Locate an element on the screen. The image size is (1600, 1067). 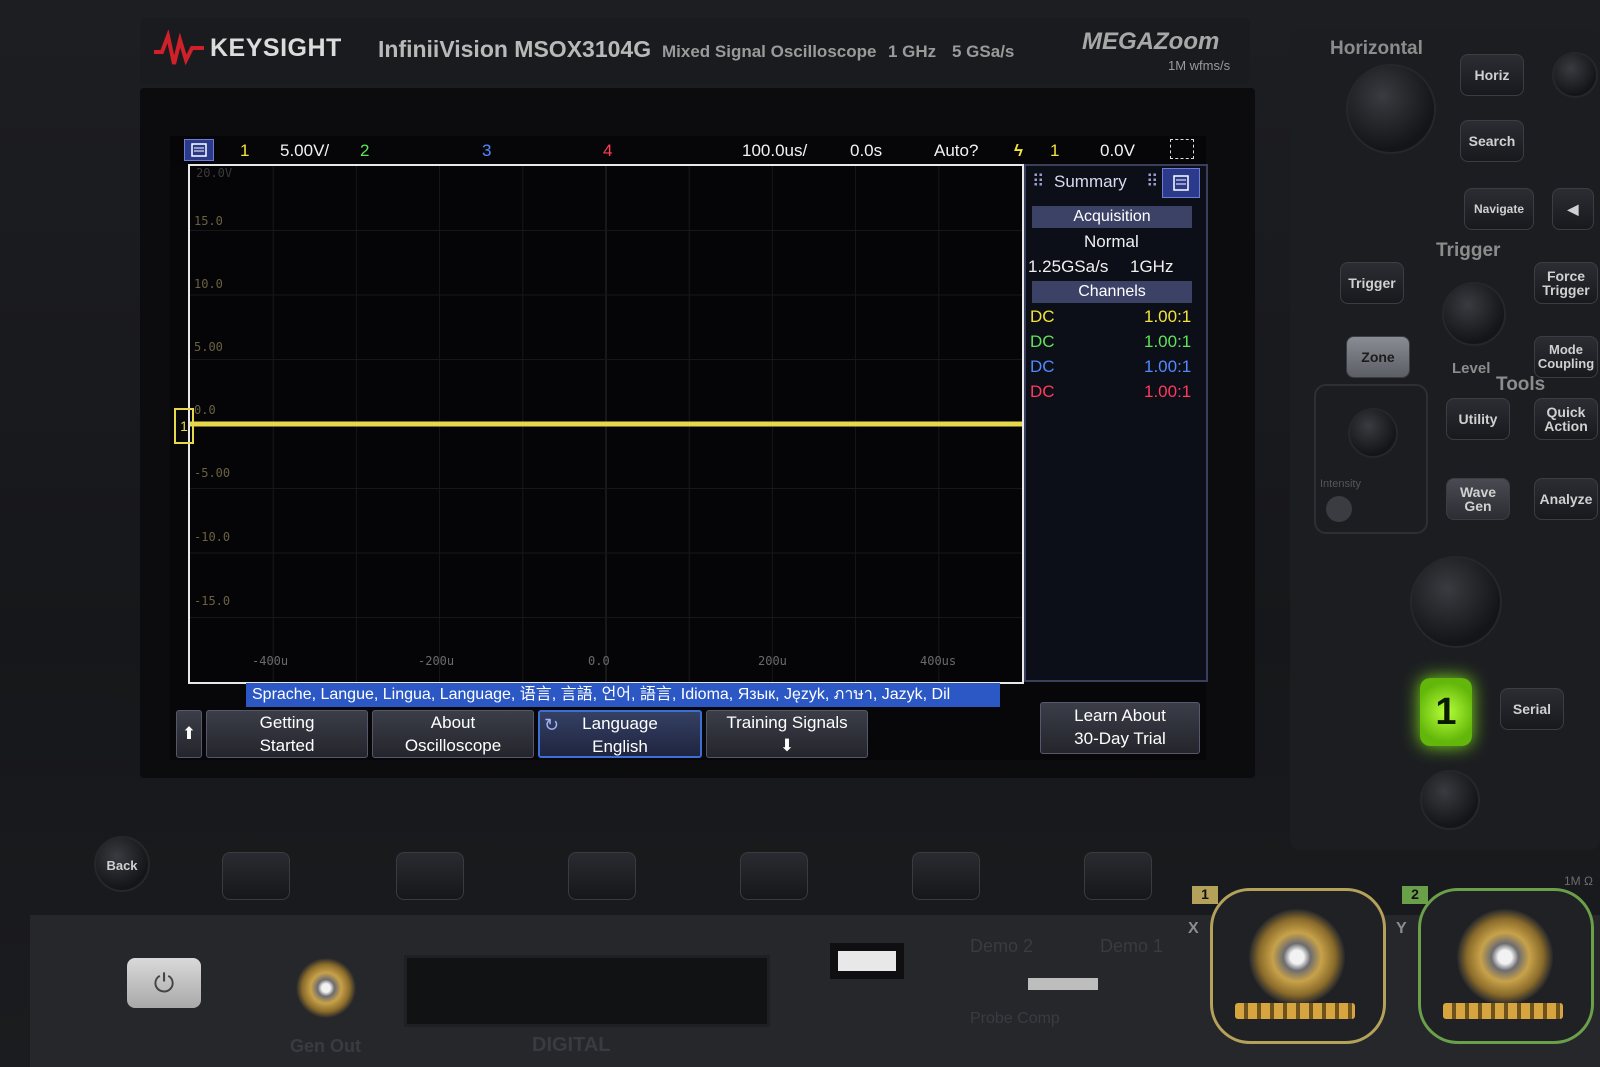
timebase-readout: 100.0us/ is located at coordinates (774, 151).